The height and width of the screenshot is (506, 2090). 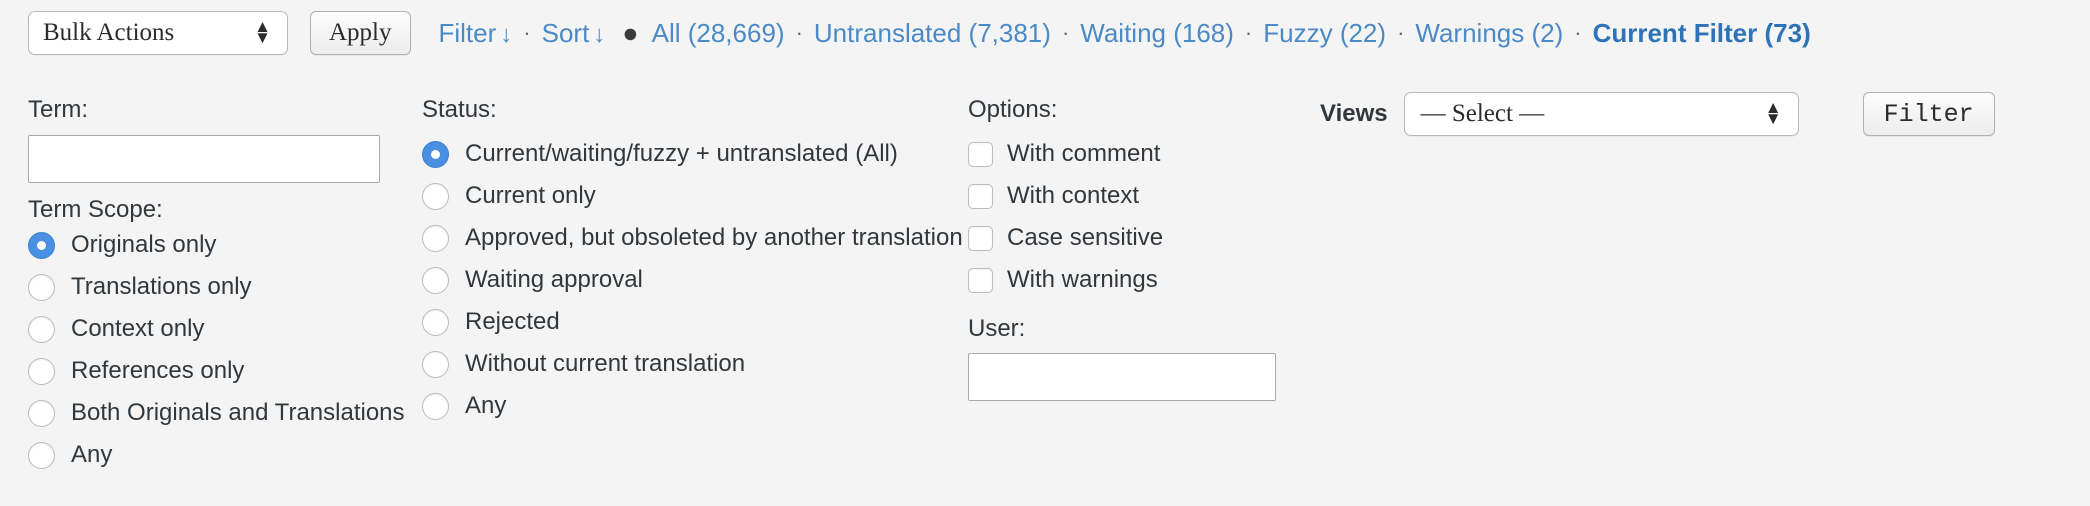 What do you see at coordinates (1073, 195) in the screenshot?
I see `option-label: With context` at bounding box center [1073, 195].